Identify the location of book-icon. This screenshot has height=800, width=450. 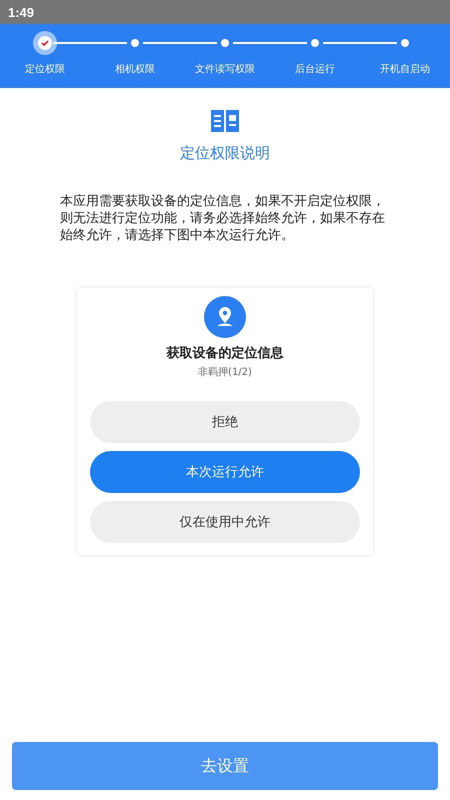
(225, 121).